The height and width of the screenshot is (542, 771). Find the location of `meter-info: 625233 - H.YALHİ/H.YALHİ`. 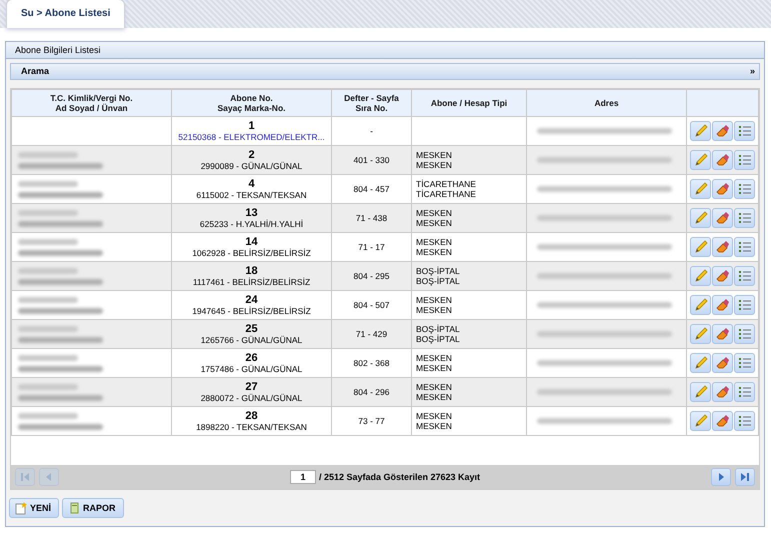

meter-info: 625233 - H.YALHİ/H.YALHİ is located at coordinates (251, 224).